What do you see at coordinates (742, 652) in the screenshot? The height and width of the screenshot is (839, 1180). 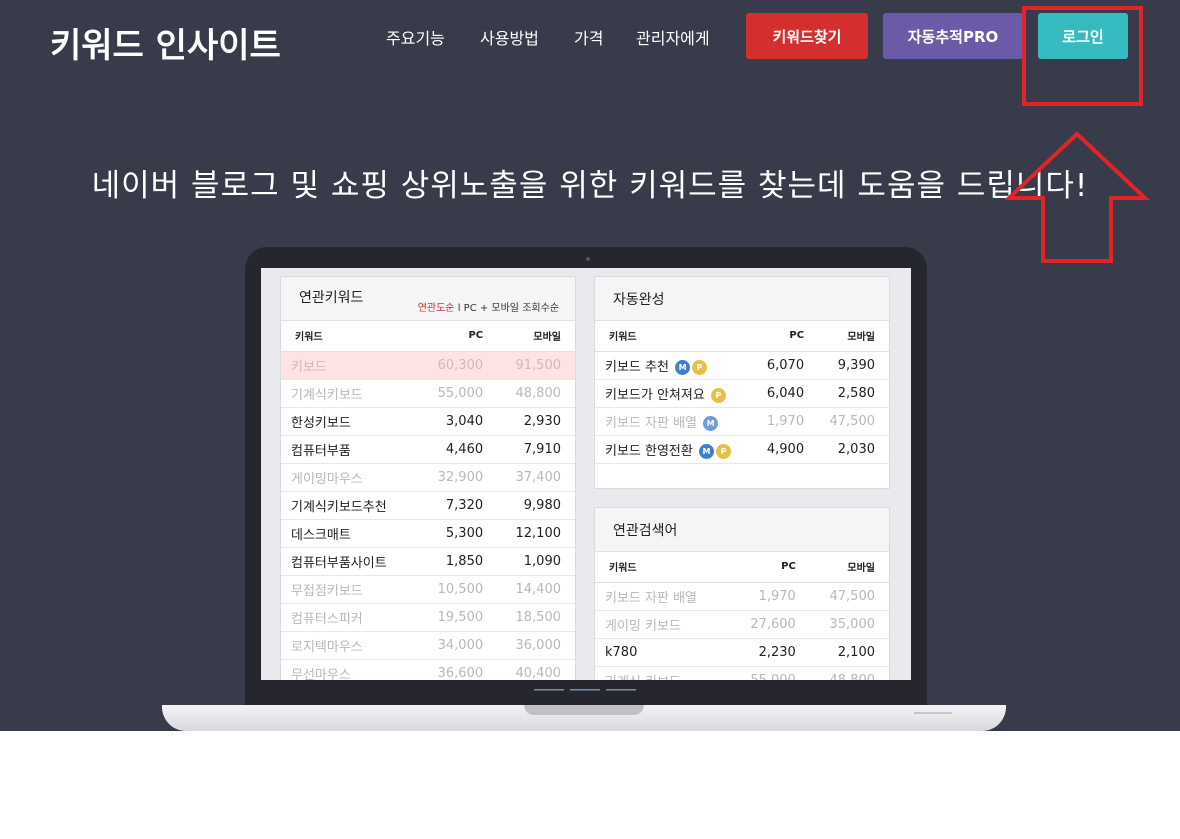 I see `table-row: k780 2,230 2,100` at bounding box center [742, 652].